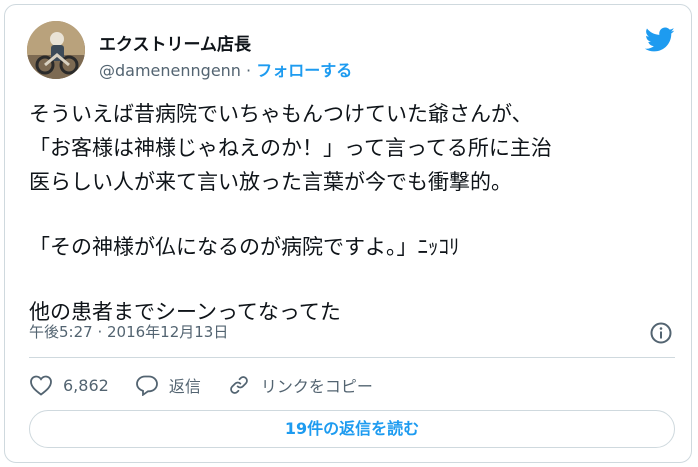 The height and width of the screenshot is (467, 698). What do you see at coordinates (214, 385) in the screenshot?
I see `action-bar: 6,862 返信 リンクをコピー` at bounding box center [214, 385].